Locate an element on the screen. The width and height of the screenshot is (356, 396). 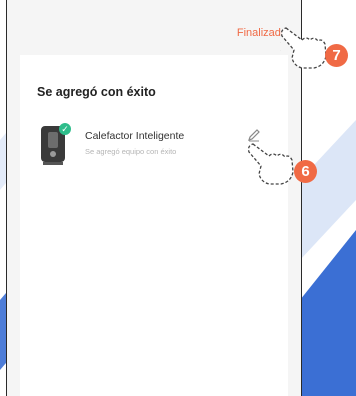
step-badge: 6 is located at coordinates (305, 171).